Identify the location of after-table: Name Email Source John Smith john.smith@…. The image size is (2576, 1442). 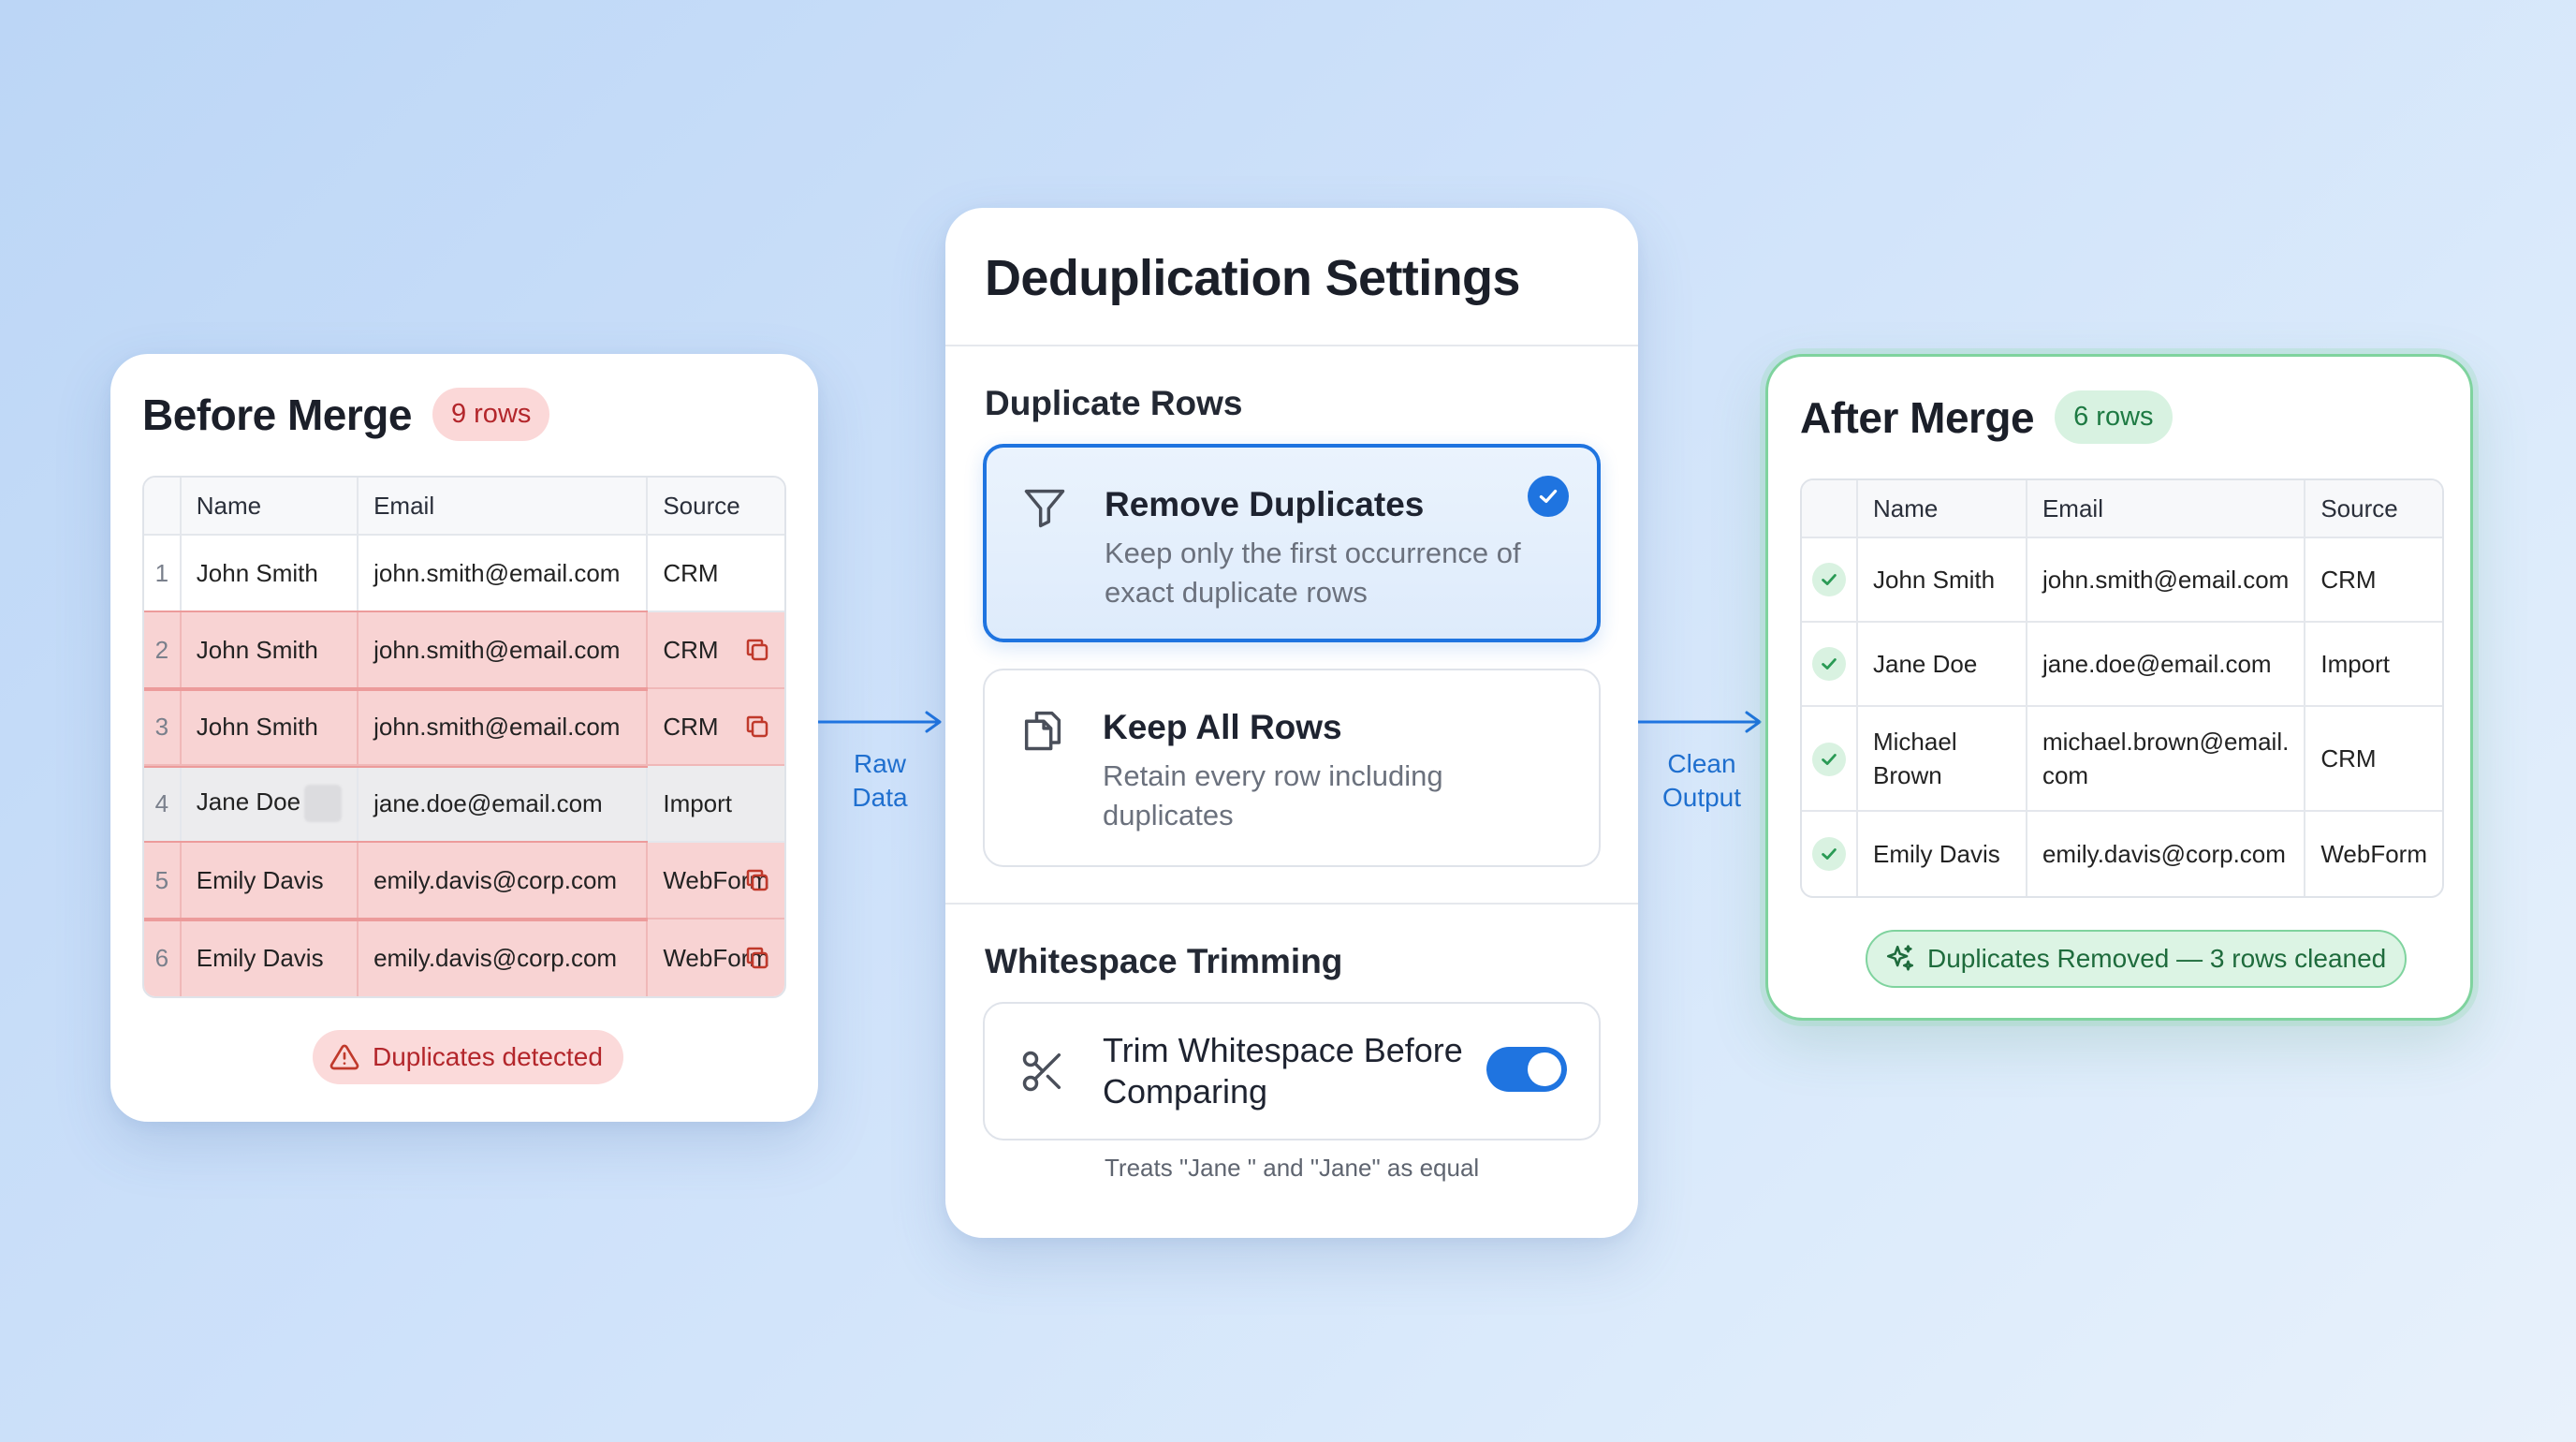
(2122, 688).